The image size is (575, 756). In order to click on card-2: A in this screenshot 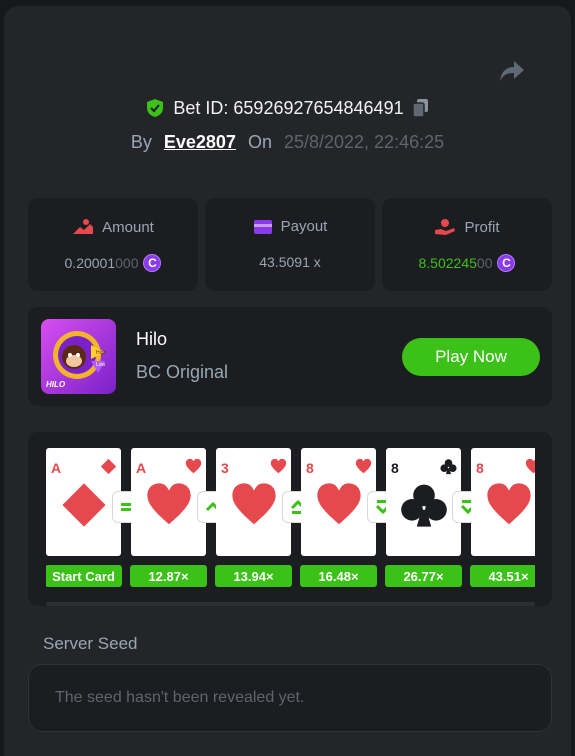, I will do `click(168, 502)`.